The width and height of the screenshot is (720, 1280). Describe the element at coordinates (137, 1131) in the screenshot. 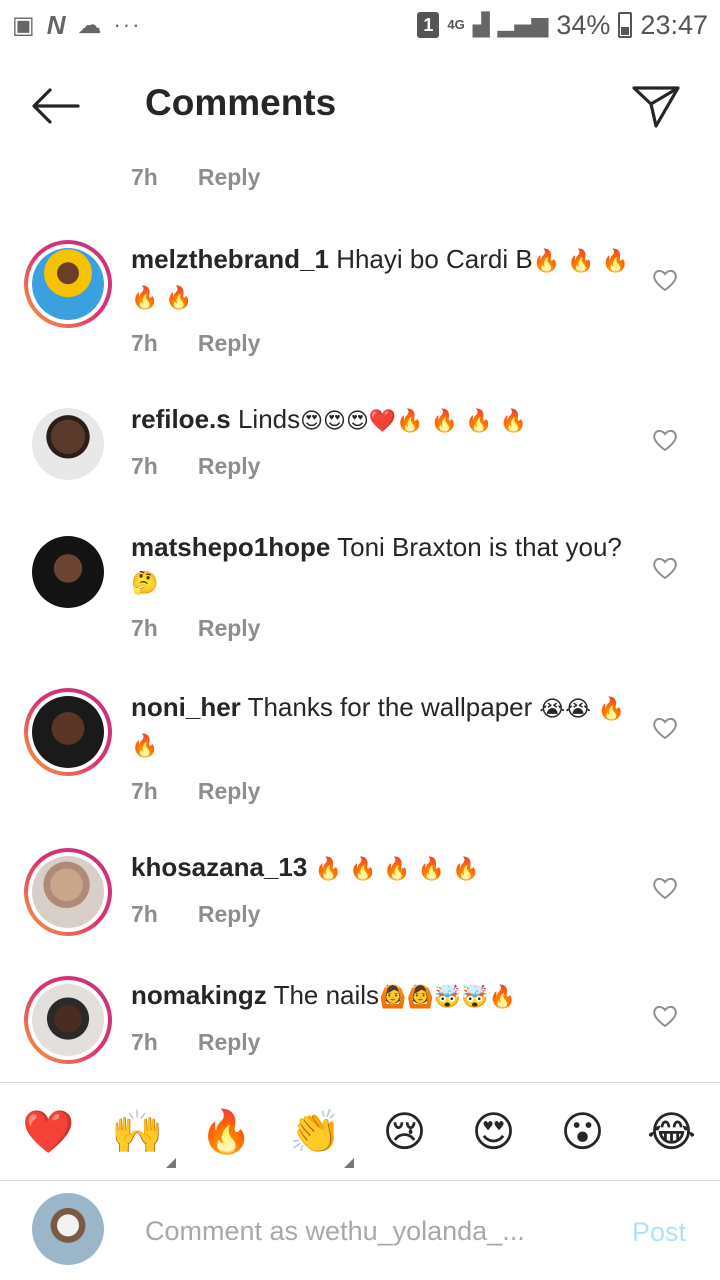

I see `emoji-raised-hands-glyph: 🙌` at that location.